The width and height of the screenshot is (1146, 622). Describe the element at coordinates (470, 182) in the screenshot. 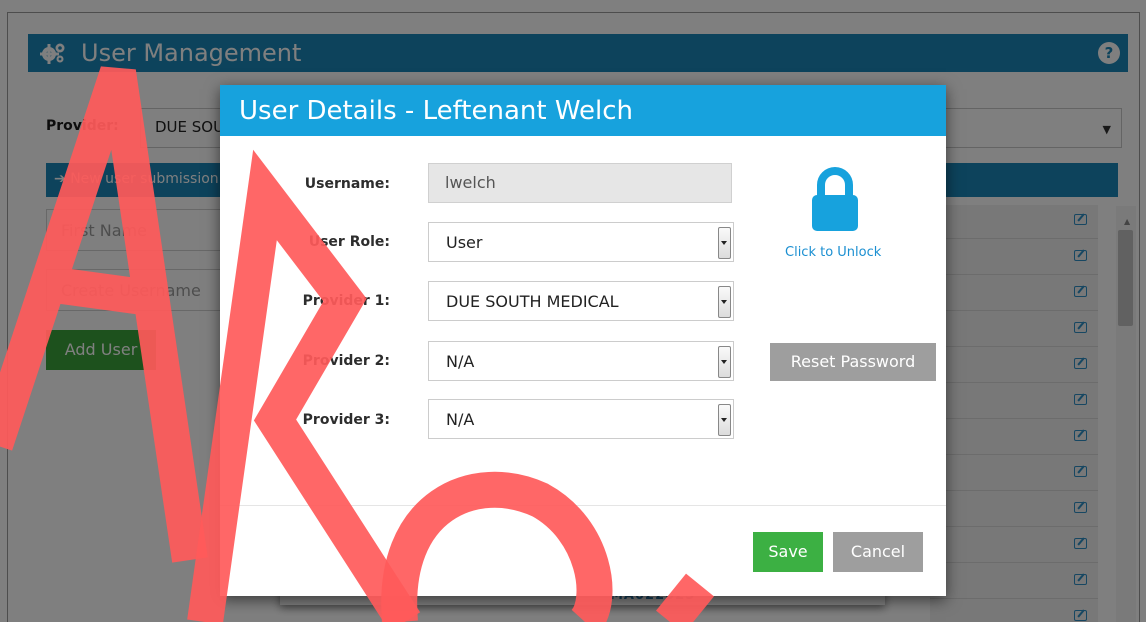

I see `username-value: lwelch` at that location.